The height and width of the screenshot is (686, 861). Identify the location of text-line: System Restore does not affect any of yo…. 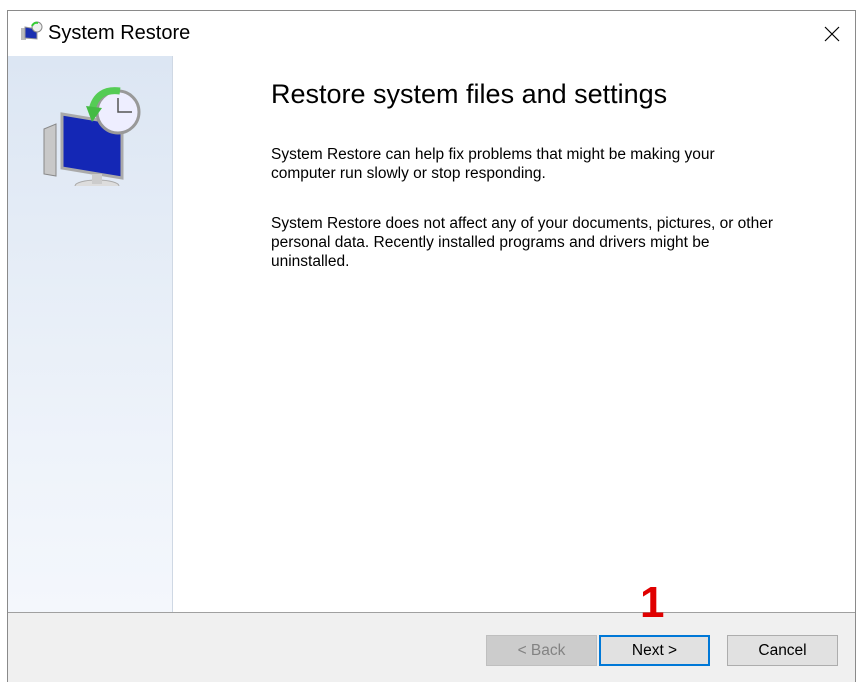
(522, 223).